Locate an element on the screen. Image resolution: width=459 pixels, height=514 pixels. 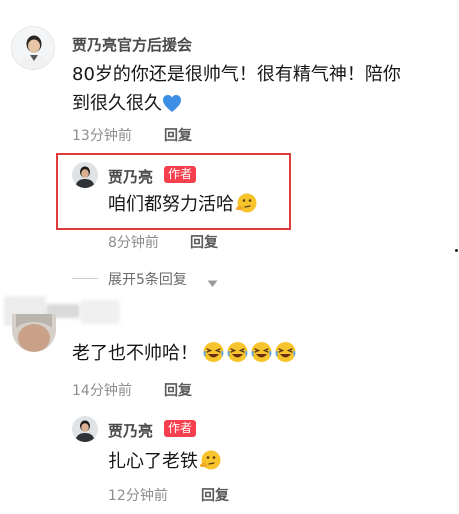
reply-text-content: 扎心了老铁 is located at coordinates (153, 461).